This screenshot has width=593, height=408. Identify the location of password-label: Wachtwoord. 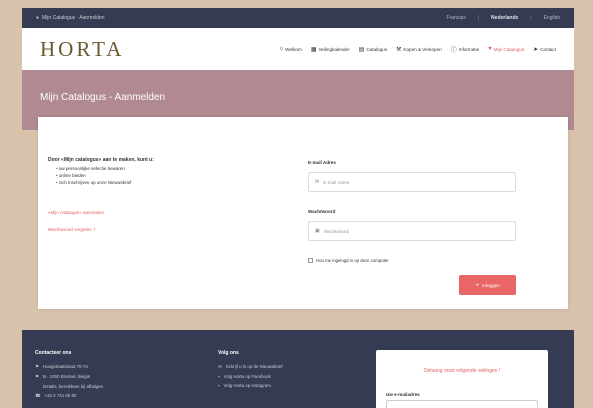
(322, 211).